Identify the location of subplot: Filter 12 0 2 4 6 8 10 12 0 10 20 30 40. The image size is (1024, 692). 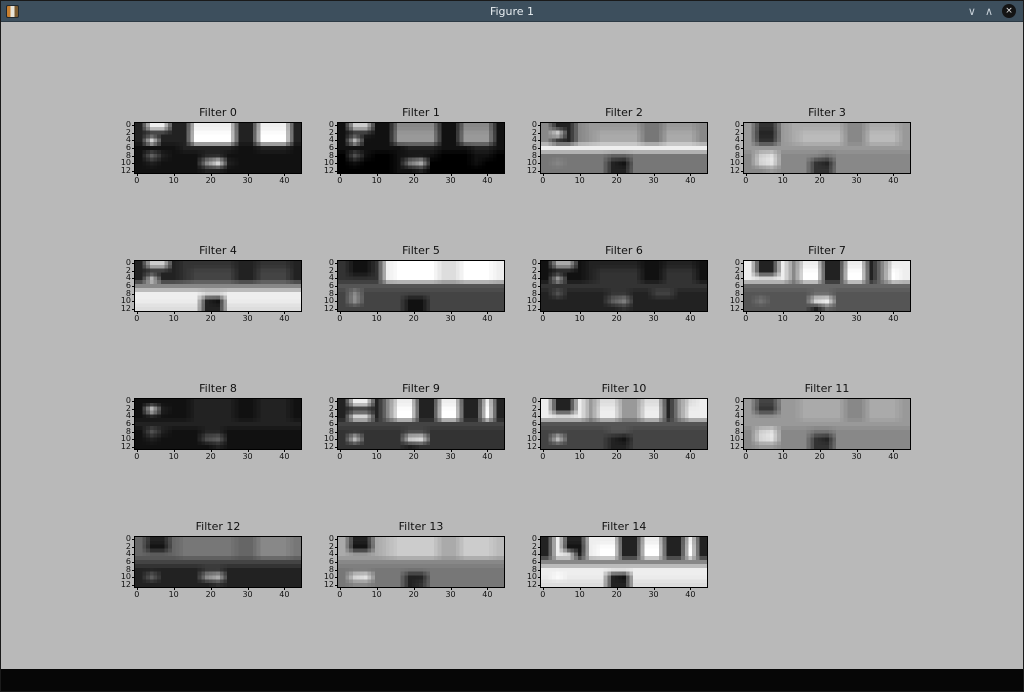
(211, 589).